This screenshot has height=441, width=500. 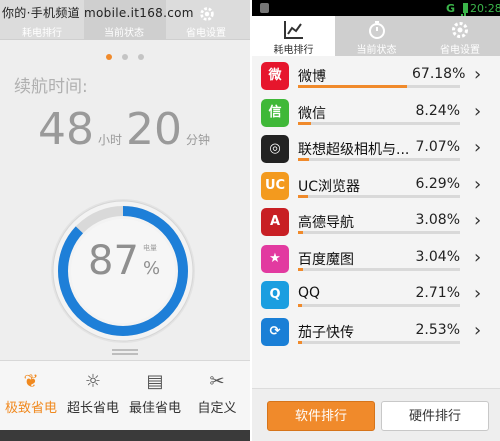 What do you see at coordinates (275, 295) in the screenshot?
I see `qq-icon: Q` at bounding box center [275, 295].